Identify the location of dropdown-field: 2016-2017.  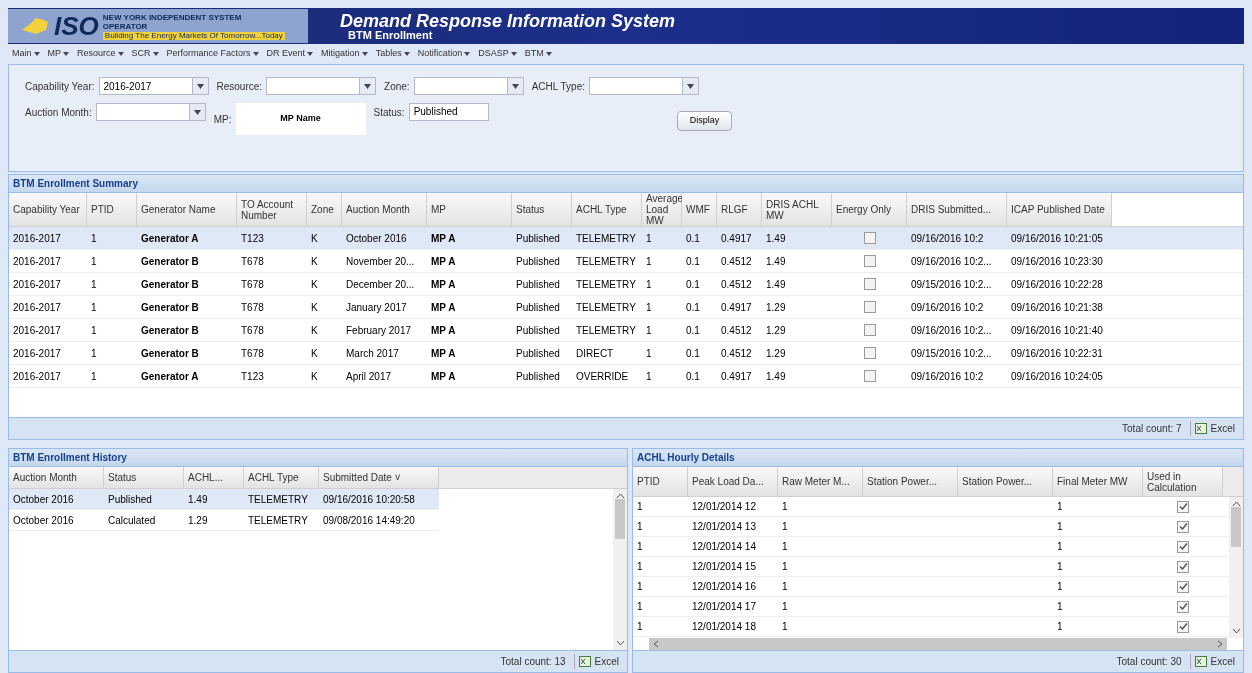
(153, 86).